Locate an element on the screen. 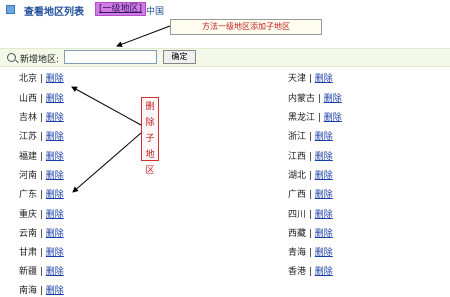 The image size is (450, 297). region-row: 四川 | 删除 is located at coordinates (310, 215).